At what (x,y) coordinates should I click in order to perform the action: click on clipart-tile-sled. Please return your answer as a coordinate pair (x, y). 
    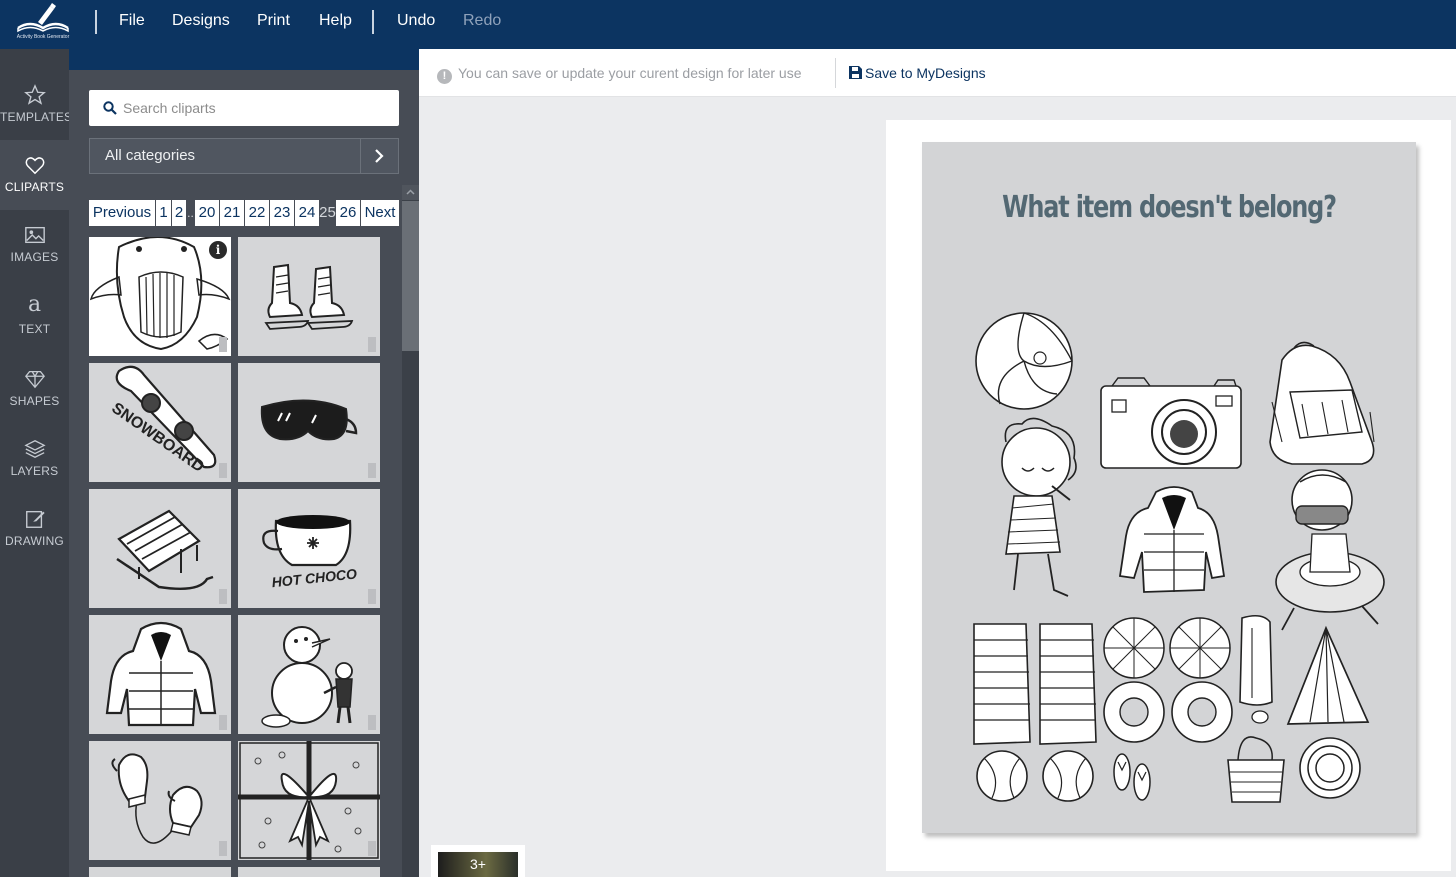
    Looking at the image, I should click on (160, 548).